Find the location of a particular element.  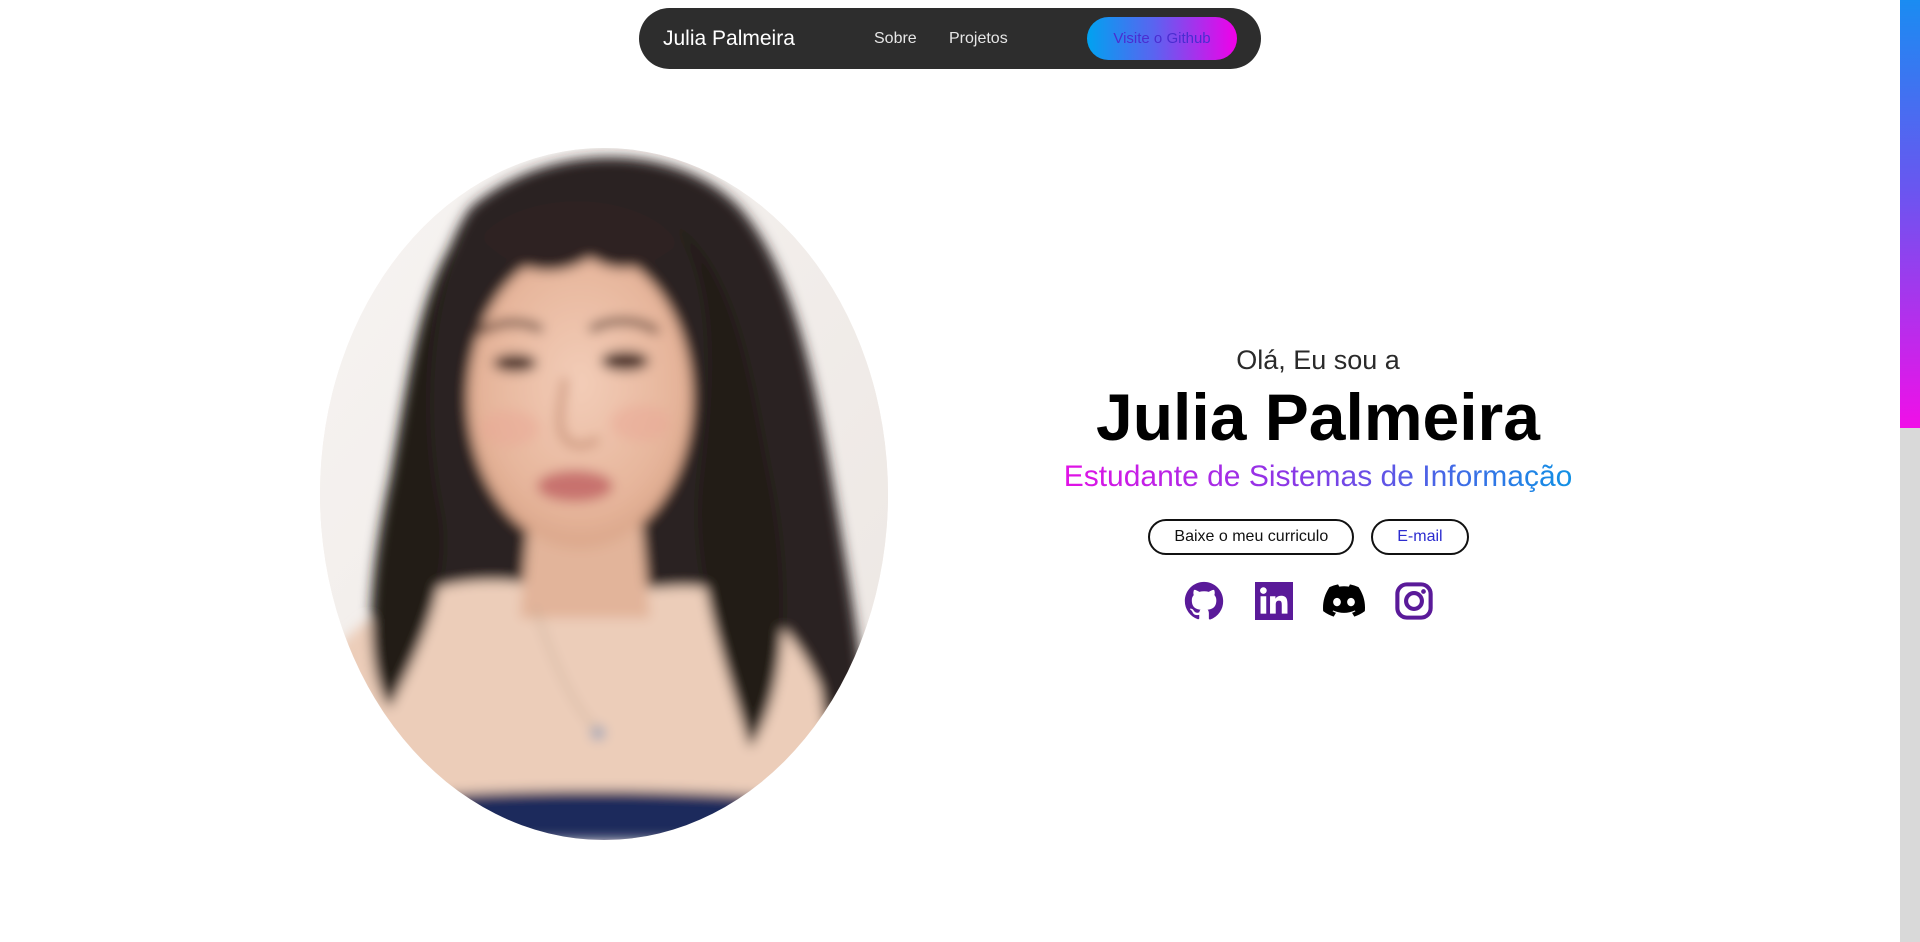

instagram-icon is located at coordinates (1414, 601).